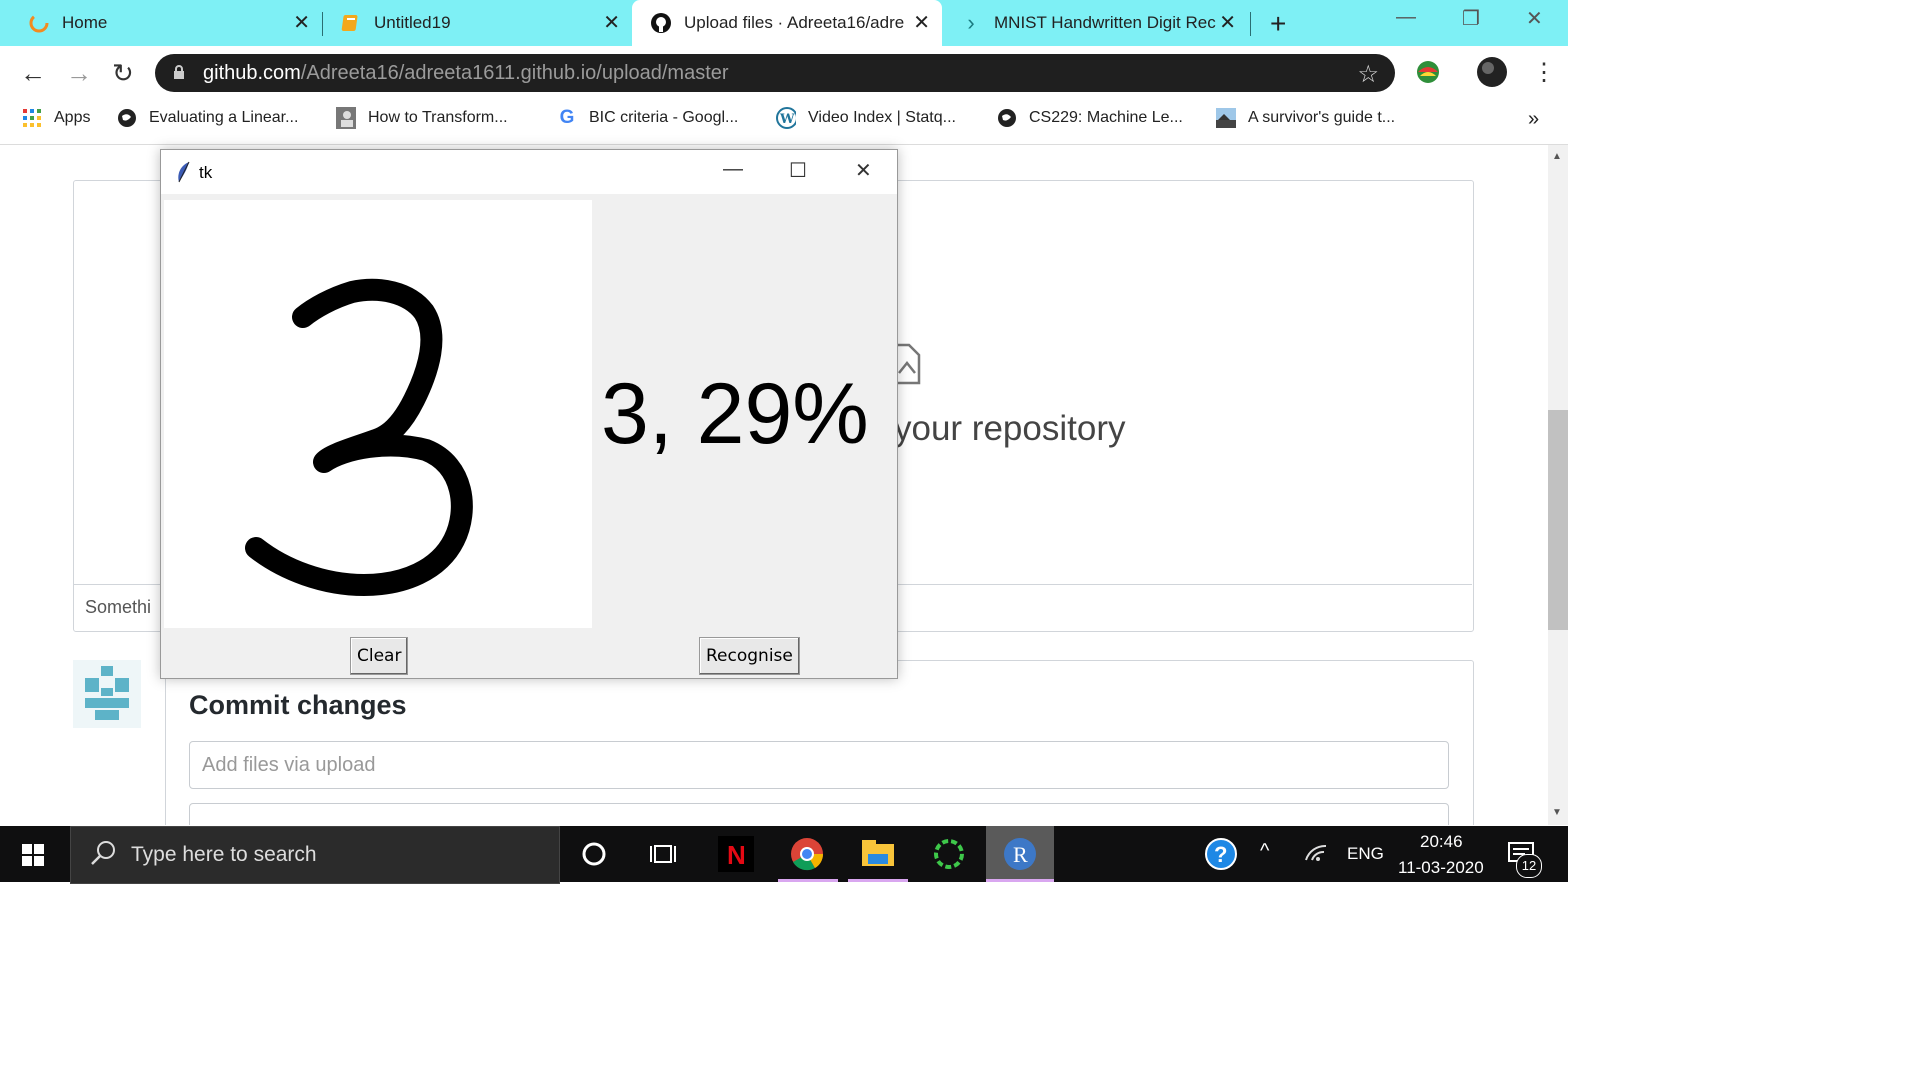  What do you see at coordinates (56, 118) in the screenshot?
I see `bookmark-apps: Apps` at bounding box center [56, 118].